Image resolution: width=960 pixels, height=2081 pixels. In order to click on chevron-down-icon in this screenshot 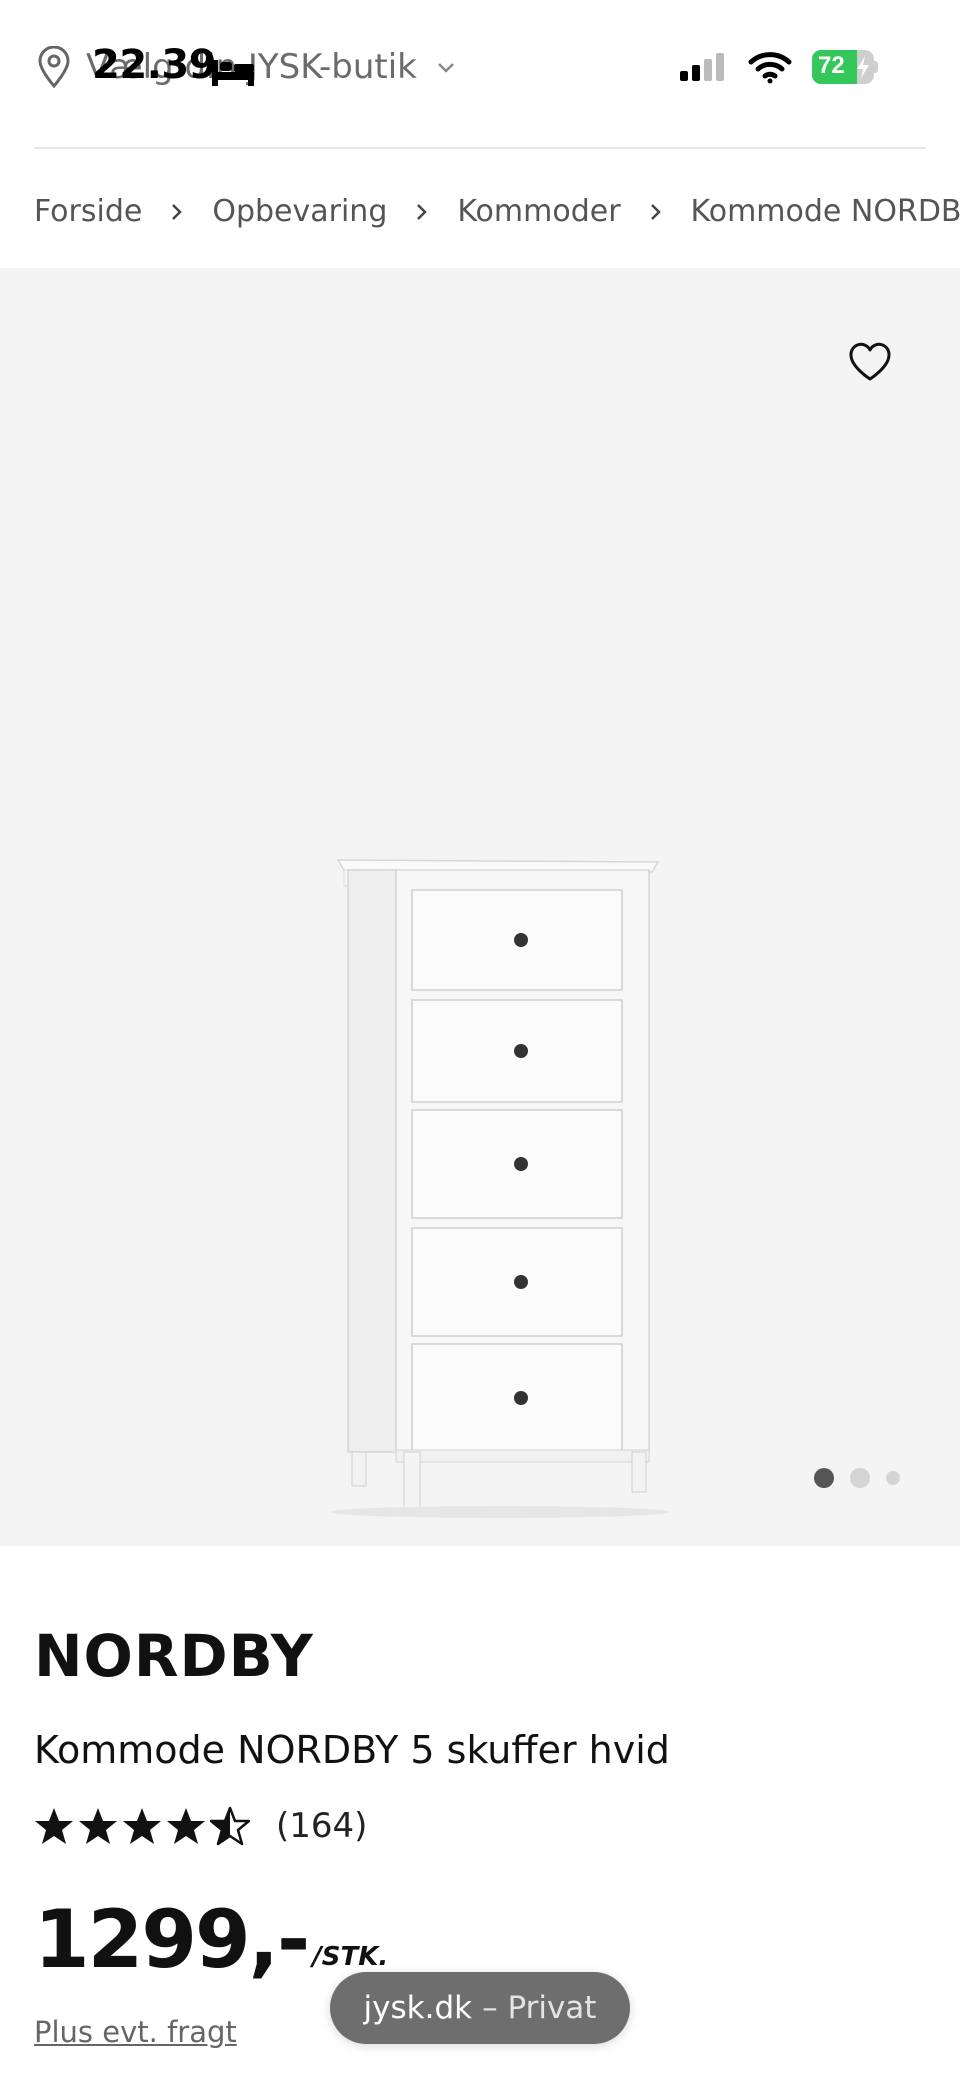, I will do `click(445, 68)`.